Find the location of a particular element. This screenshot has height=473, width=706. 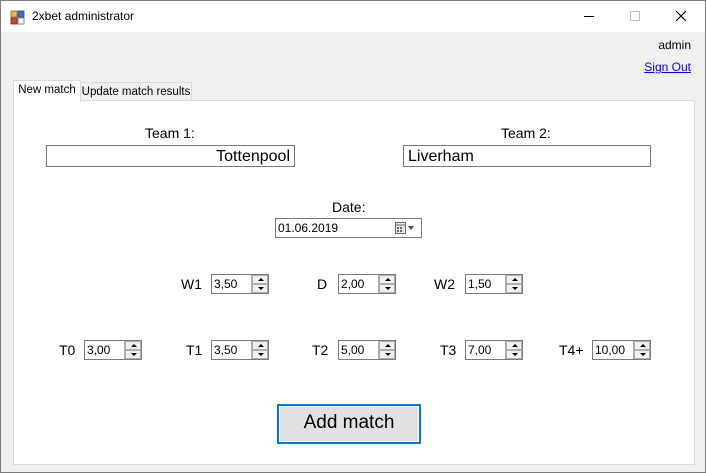

t3-spin-buttons is located at coordinates (513, 350).